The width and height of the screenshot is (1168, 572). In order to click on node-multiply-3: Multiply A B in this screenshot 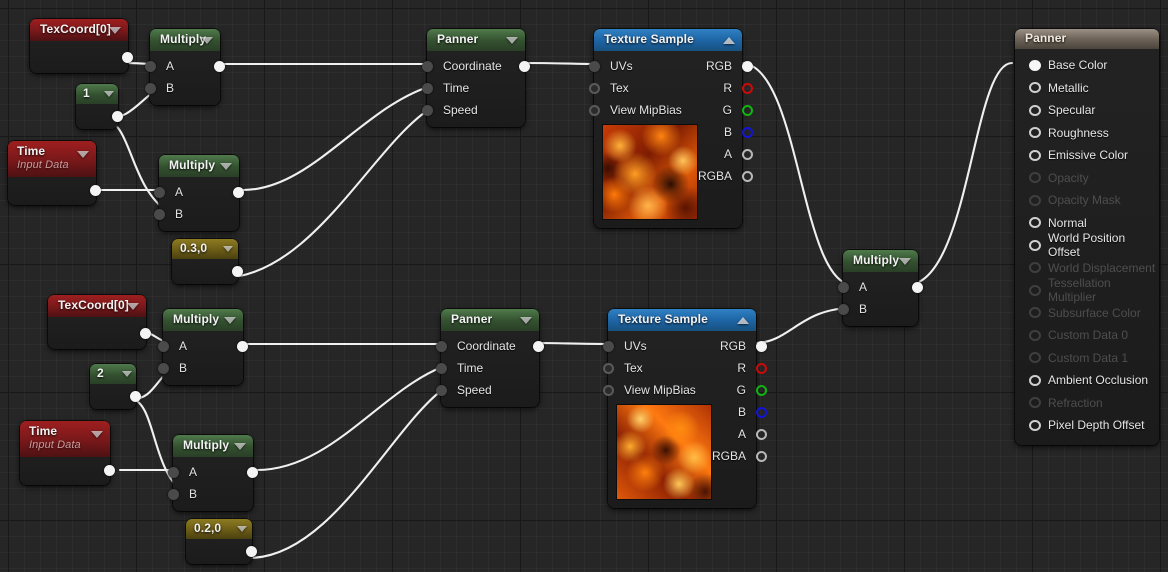, I will do `click(203, 347)`.